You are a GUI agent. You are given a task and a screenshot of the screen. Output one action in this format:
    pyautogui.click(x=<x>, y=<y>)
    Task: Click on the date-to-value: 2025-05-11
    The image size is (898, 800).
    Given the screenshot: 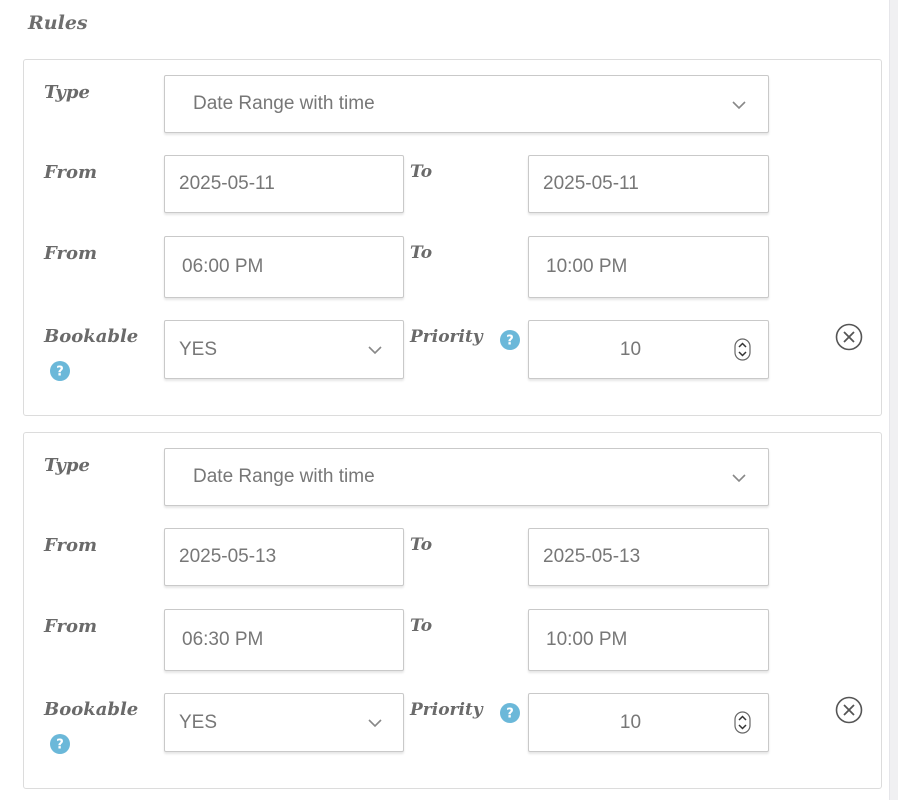 What is the action you would take?
    pyautogui.click(x=591, y=183)
    